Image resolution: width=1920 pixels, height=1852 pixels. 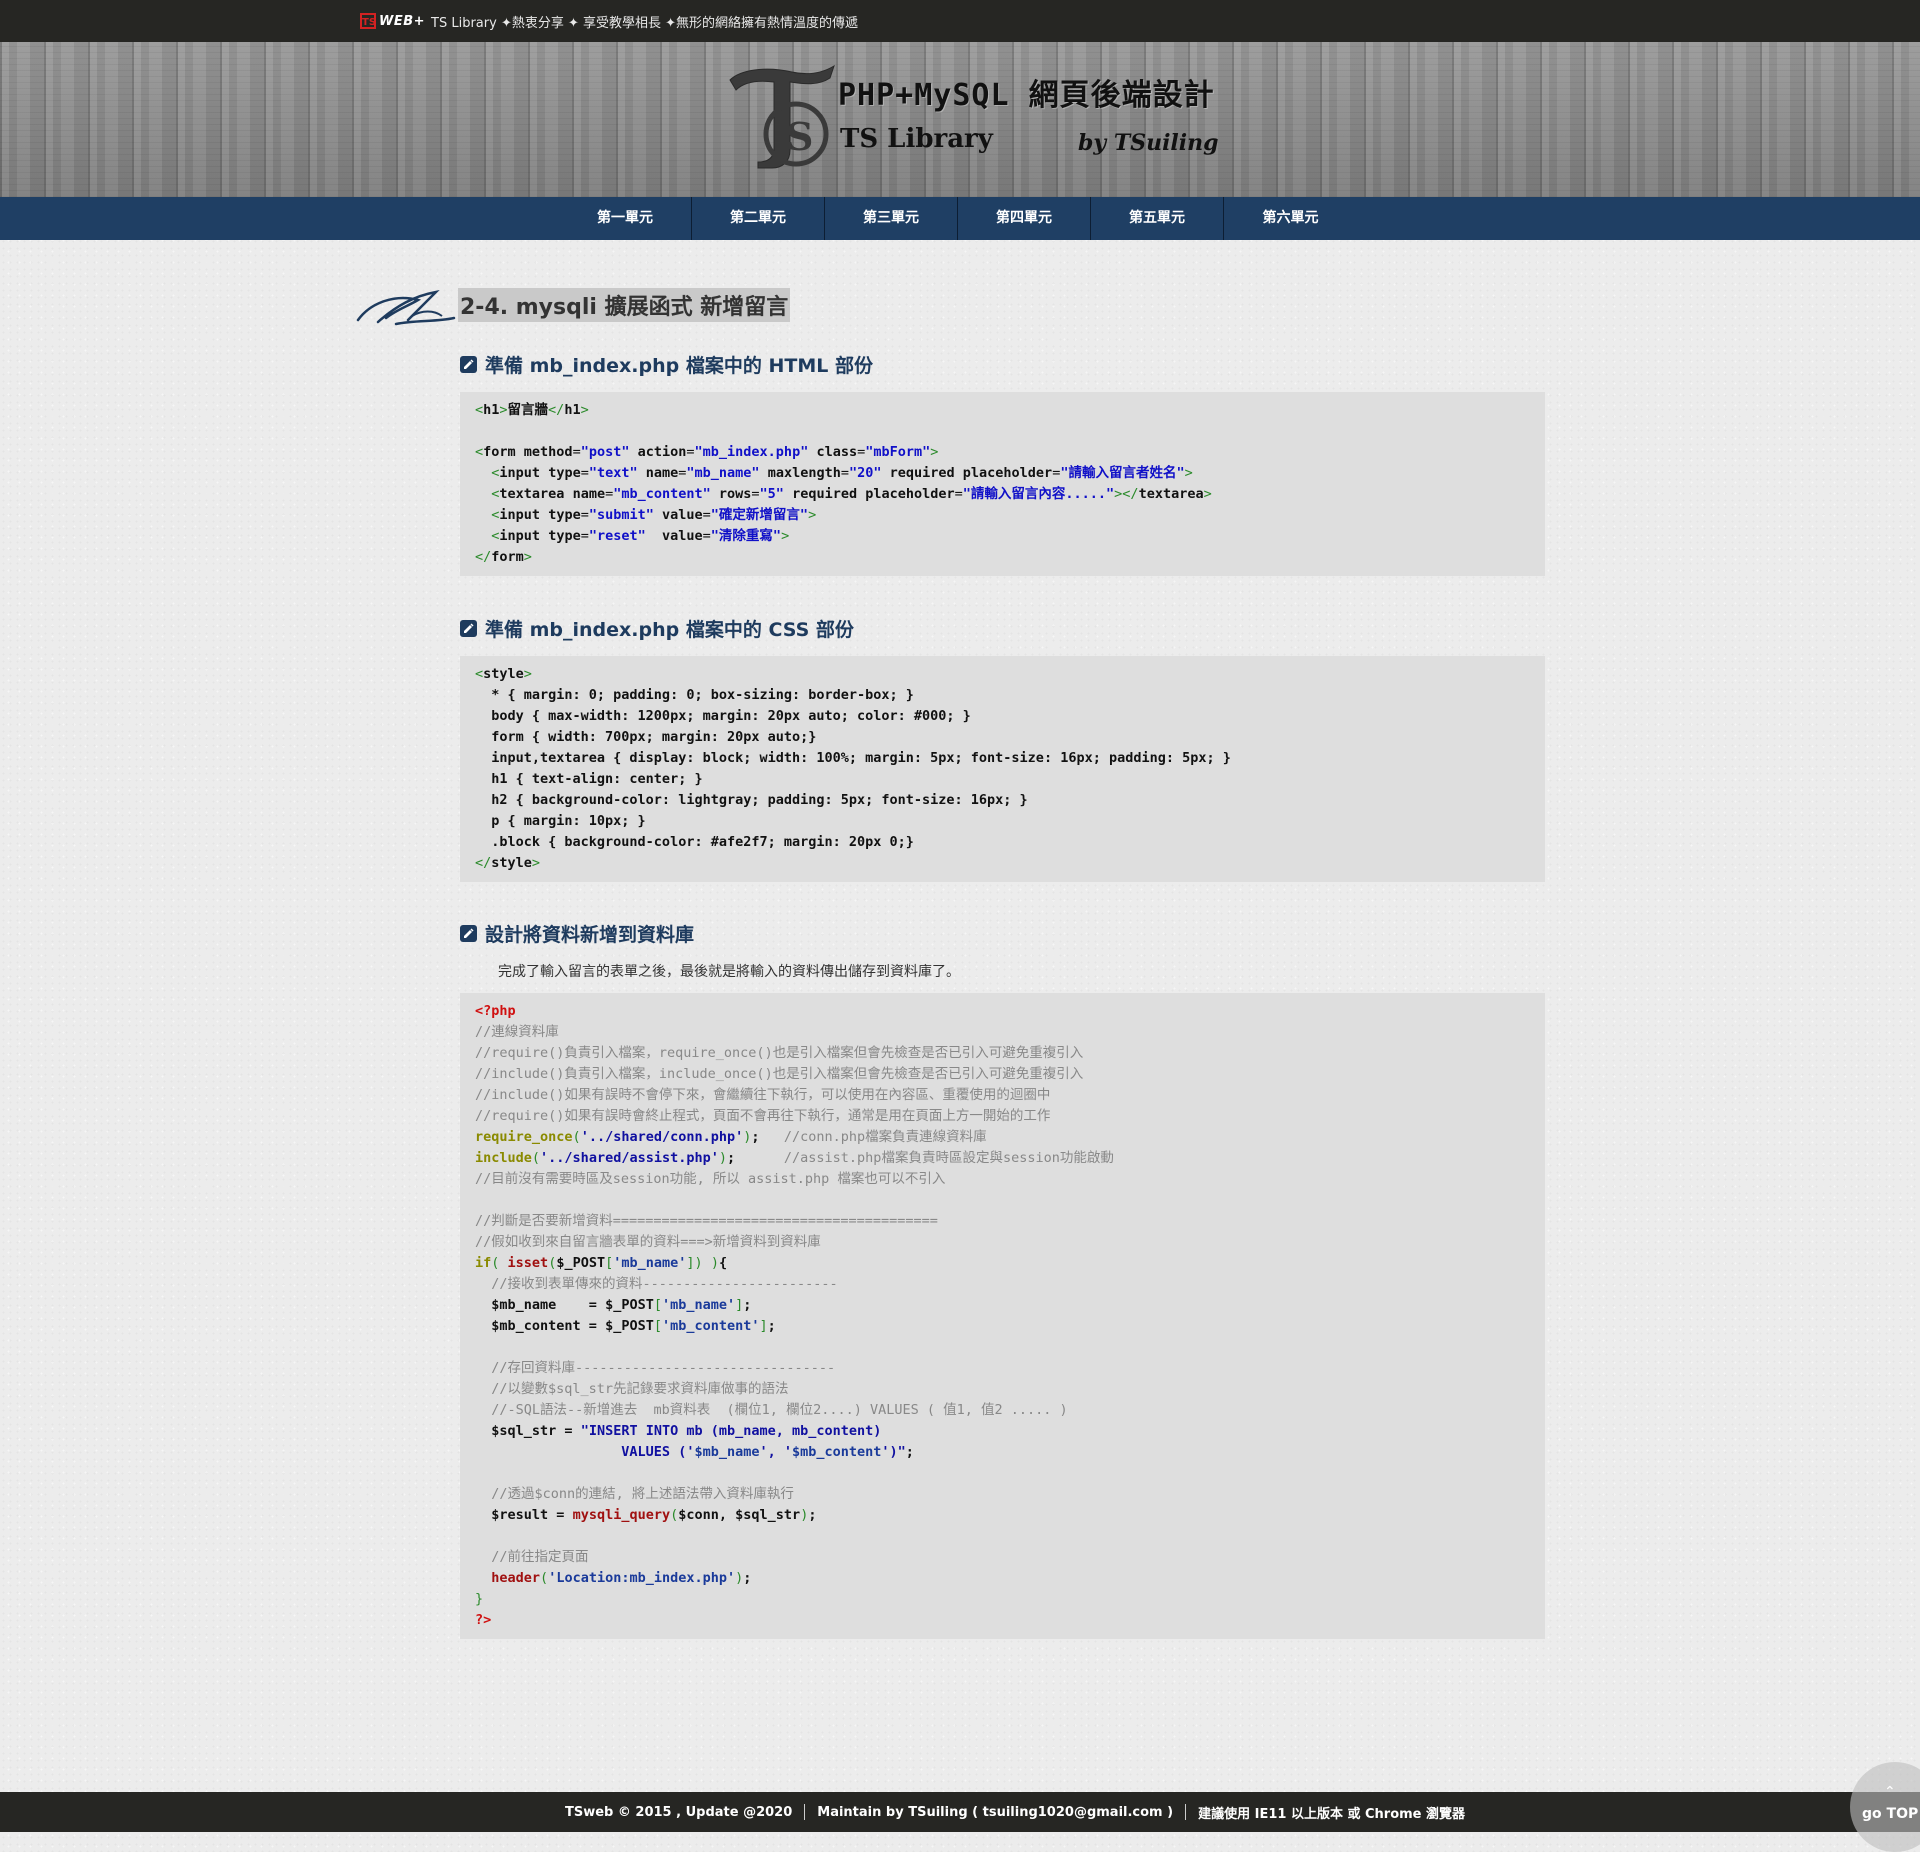 What do you see at coordinates (669, 630) in the screenshot?
I see `section-heading-text: 準備 mb_index.php 檔案中的 CSS 部份` at bounding box center [669, 630].